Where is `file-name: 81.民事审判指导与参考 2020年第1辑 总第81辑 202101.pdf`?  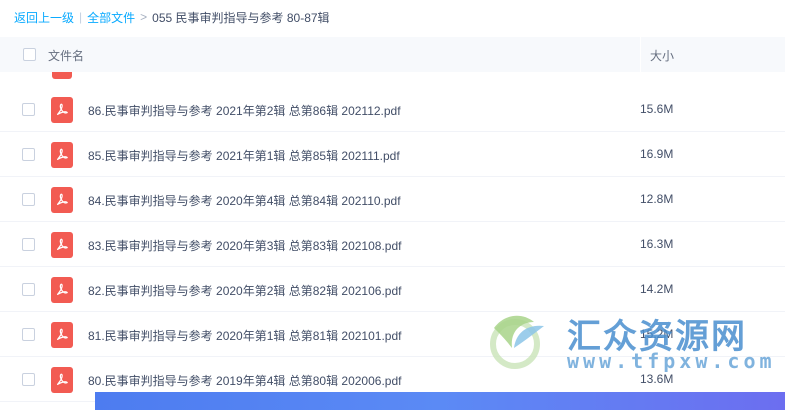 file-name: 81.民事审判指导与参考 2020年第1辑 总第81辑 202101.pdf is located at coordinates (244, 335).